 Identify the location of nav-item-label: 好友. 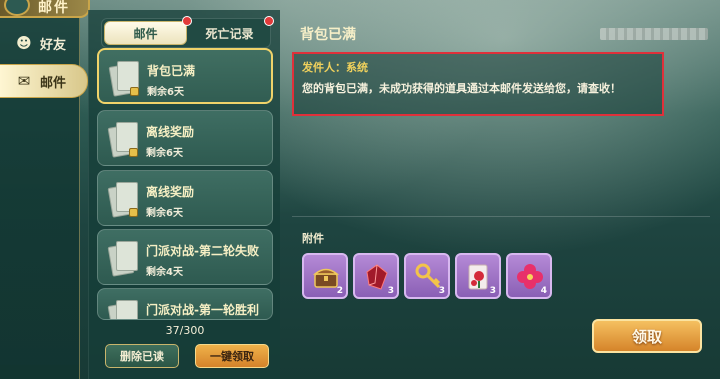
(53, 45).